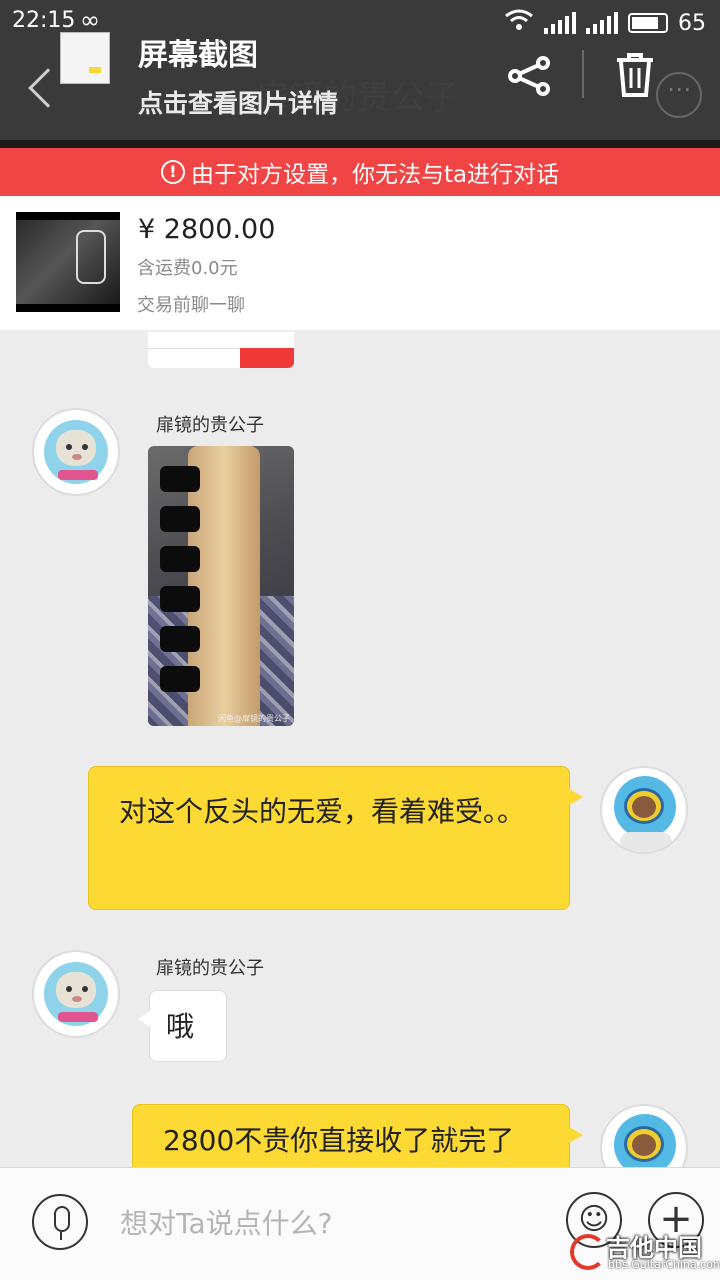 The width and height of the screenshot is (720, 1280). What do you see at coordinates (68, 262) in the screenshot?
I see `product-image` at bounding box center [68, 262].